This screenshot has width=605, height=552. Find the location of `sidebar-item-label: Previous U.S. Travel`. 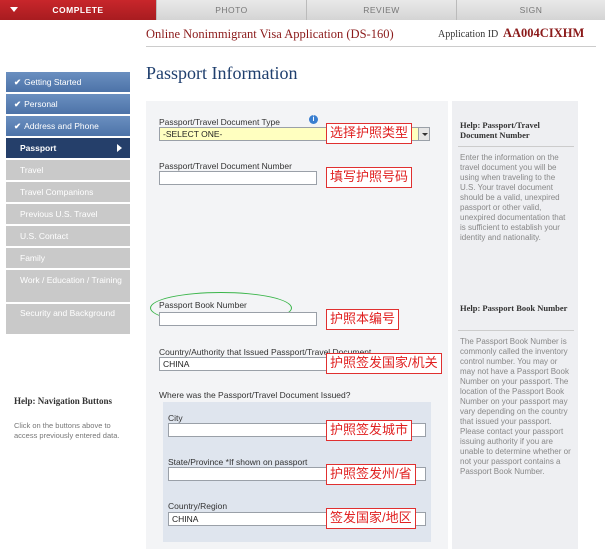

sidebar-item-label: Previous U.S. Travel is located at coordinates (59, 214).